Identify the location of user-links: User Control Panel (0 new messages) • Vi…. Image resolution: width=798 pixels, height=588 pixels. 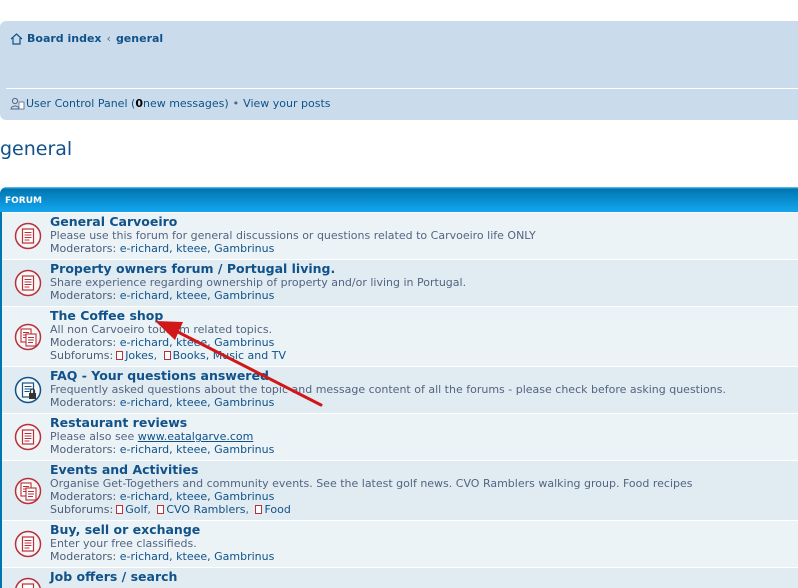
(170, 103).